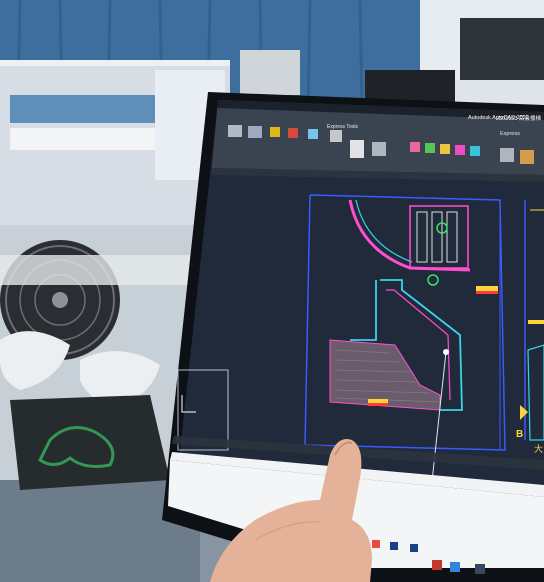 The height and width of the screenshot is (582, 544). I want to click on pointing-hand, so click(291, 510).